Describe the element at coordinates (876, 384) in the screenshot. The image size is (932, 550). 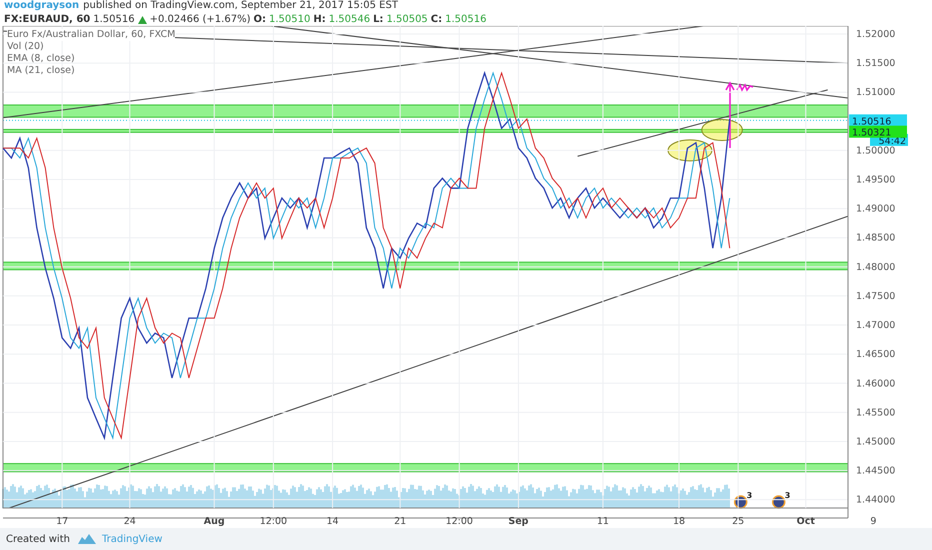
I see `price-axis-label: 1.46000` at that location.